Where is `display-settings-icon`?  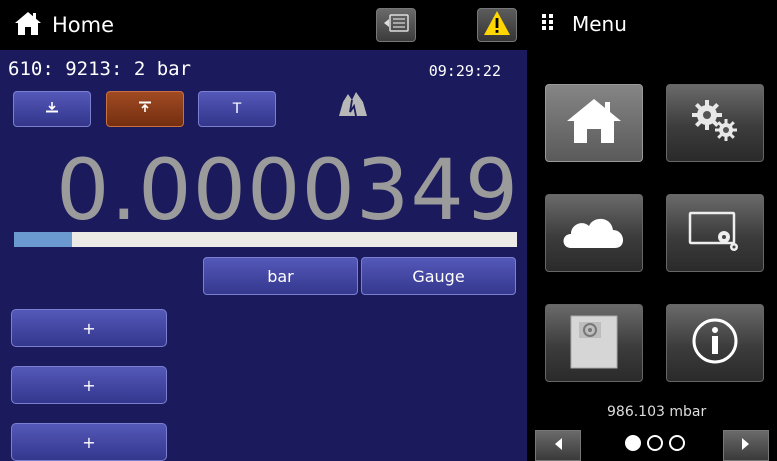 display-settings-icon is located at coordinates (715, 233).